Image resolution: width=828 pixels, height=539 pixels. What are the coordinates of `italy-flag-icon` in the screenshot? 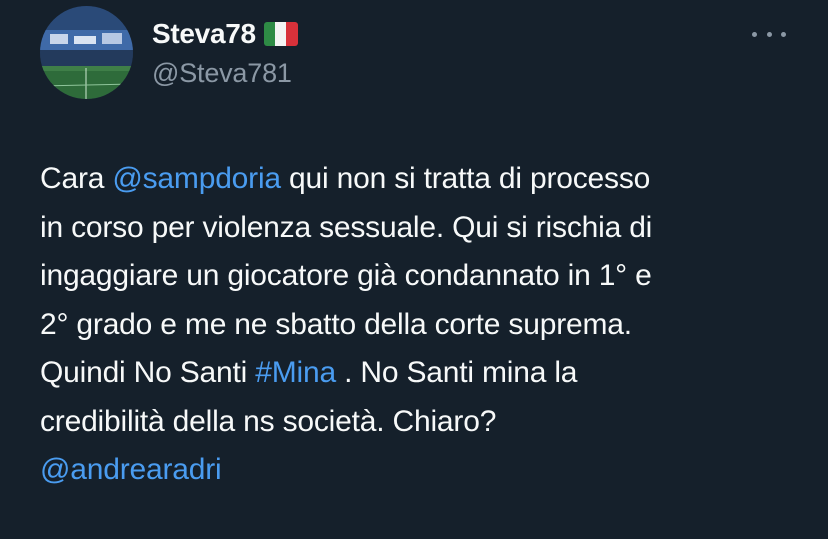 It's located at (280, 34).